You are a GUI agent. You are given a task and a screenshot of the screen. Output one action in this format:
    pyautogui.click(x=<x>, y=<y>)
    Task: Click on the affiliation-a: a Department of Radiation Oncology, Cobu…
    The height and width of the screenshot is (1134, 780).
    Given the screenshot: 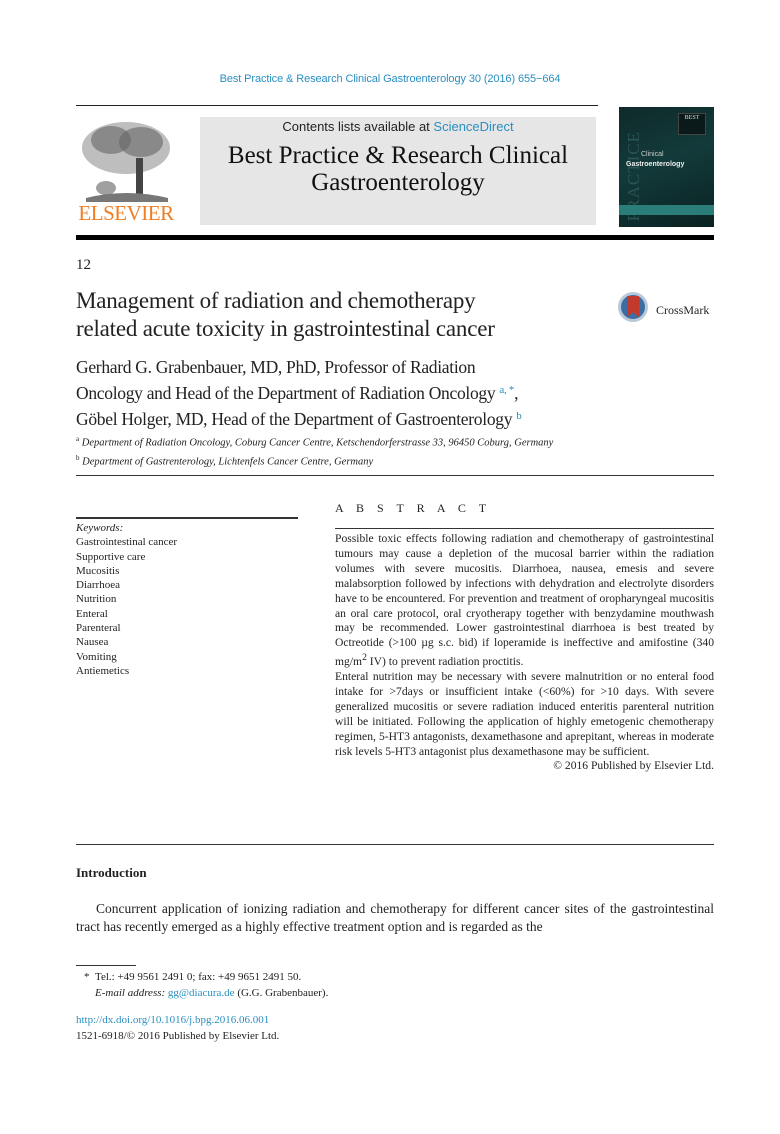 What is the action you would take?
    pyautogui.click(x=396, y=441)
    